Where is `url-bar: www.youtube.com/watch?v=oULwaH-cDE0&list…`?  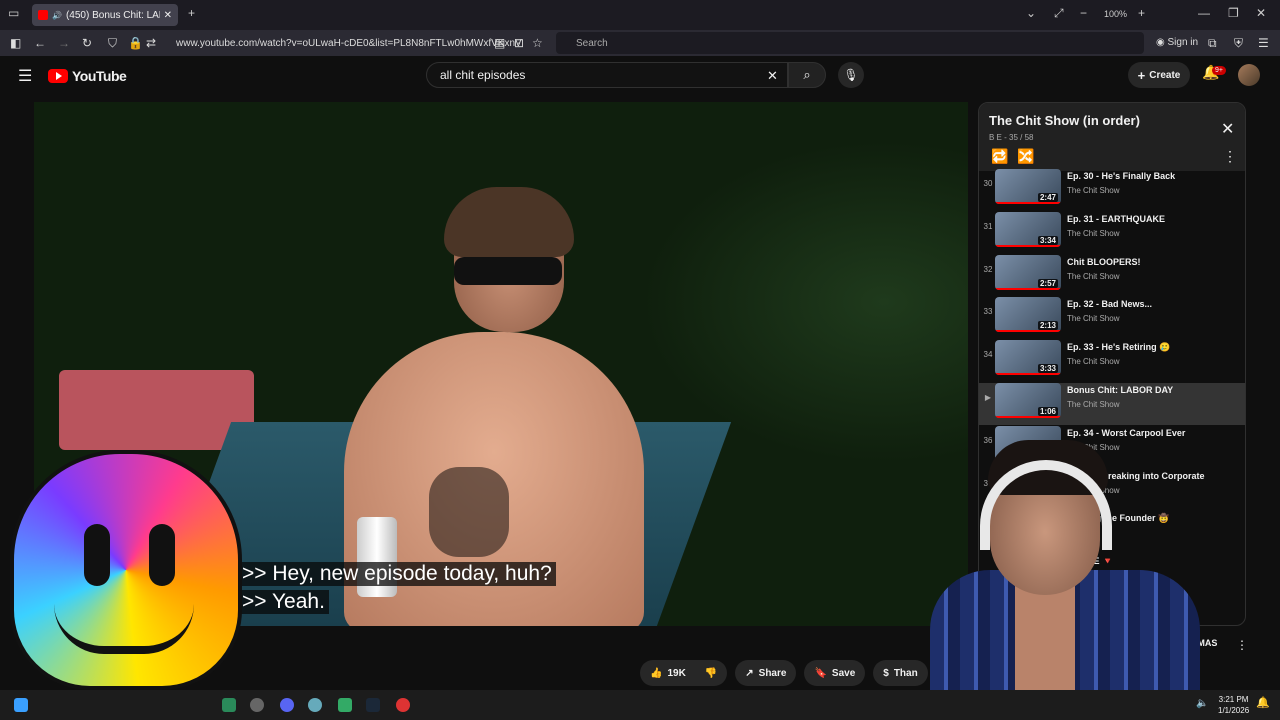
url-bar: www.youtube.com/watch?v=oULwaH-cDE0&list… is located at coordinates (327, 43).